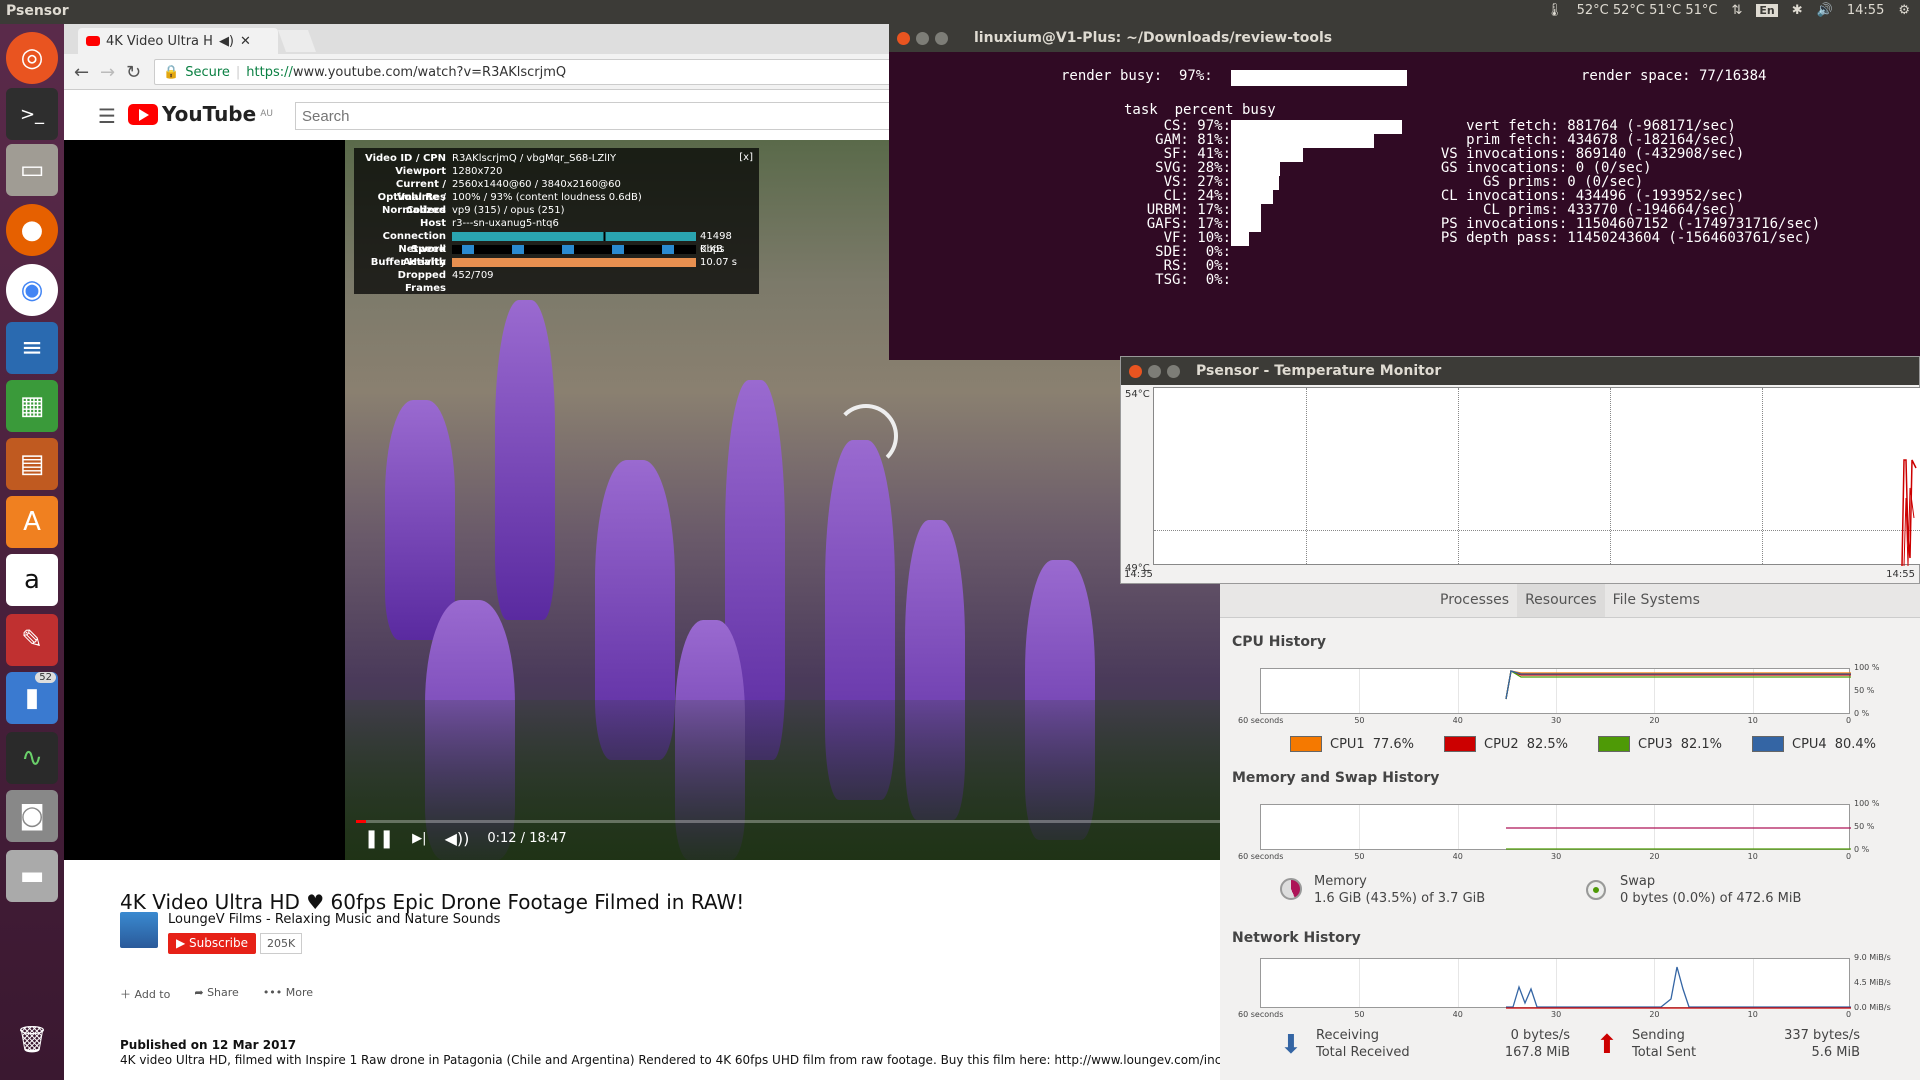  Describe the element at coordinates (223, 992) in the screenshot. I see `share-label: Share` at that location.